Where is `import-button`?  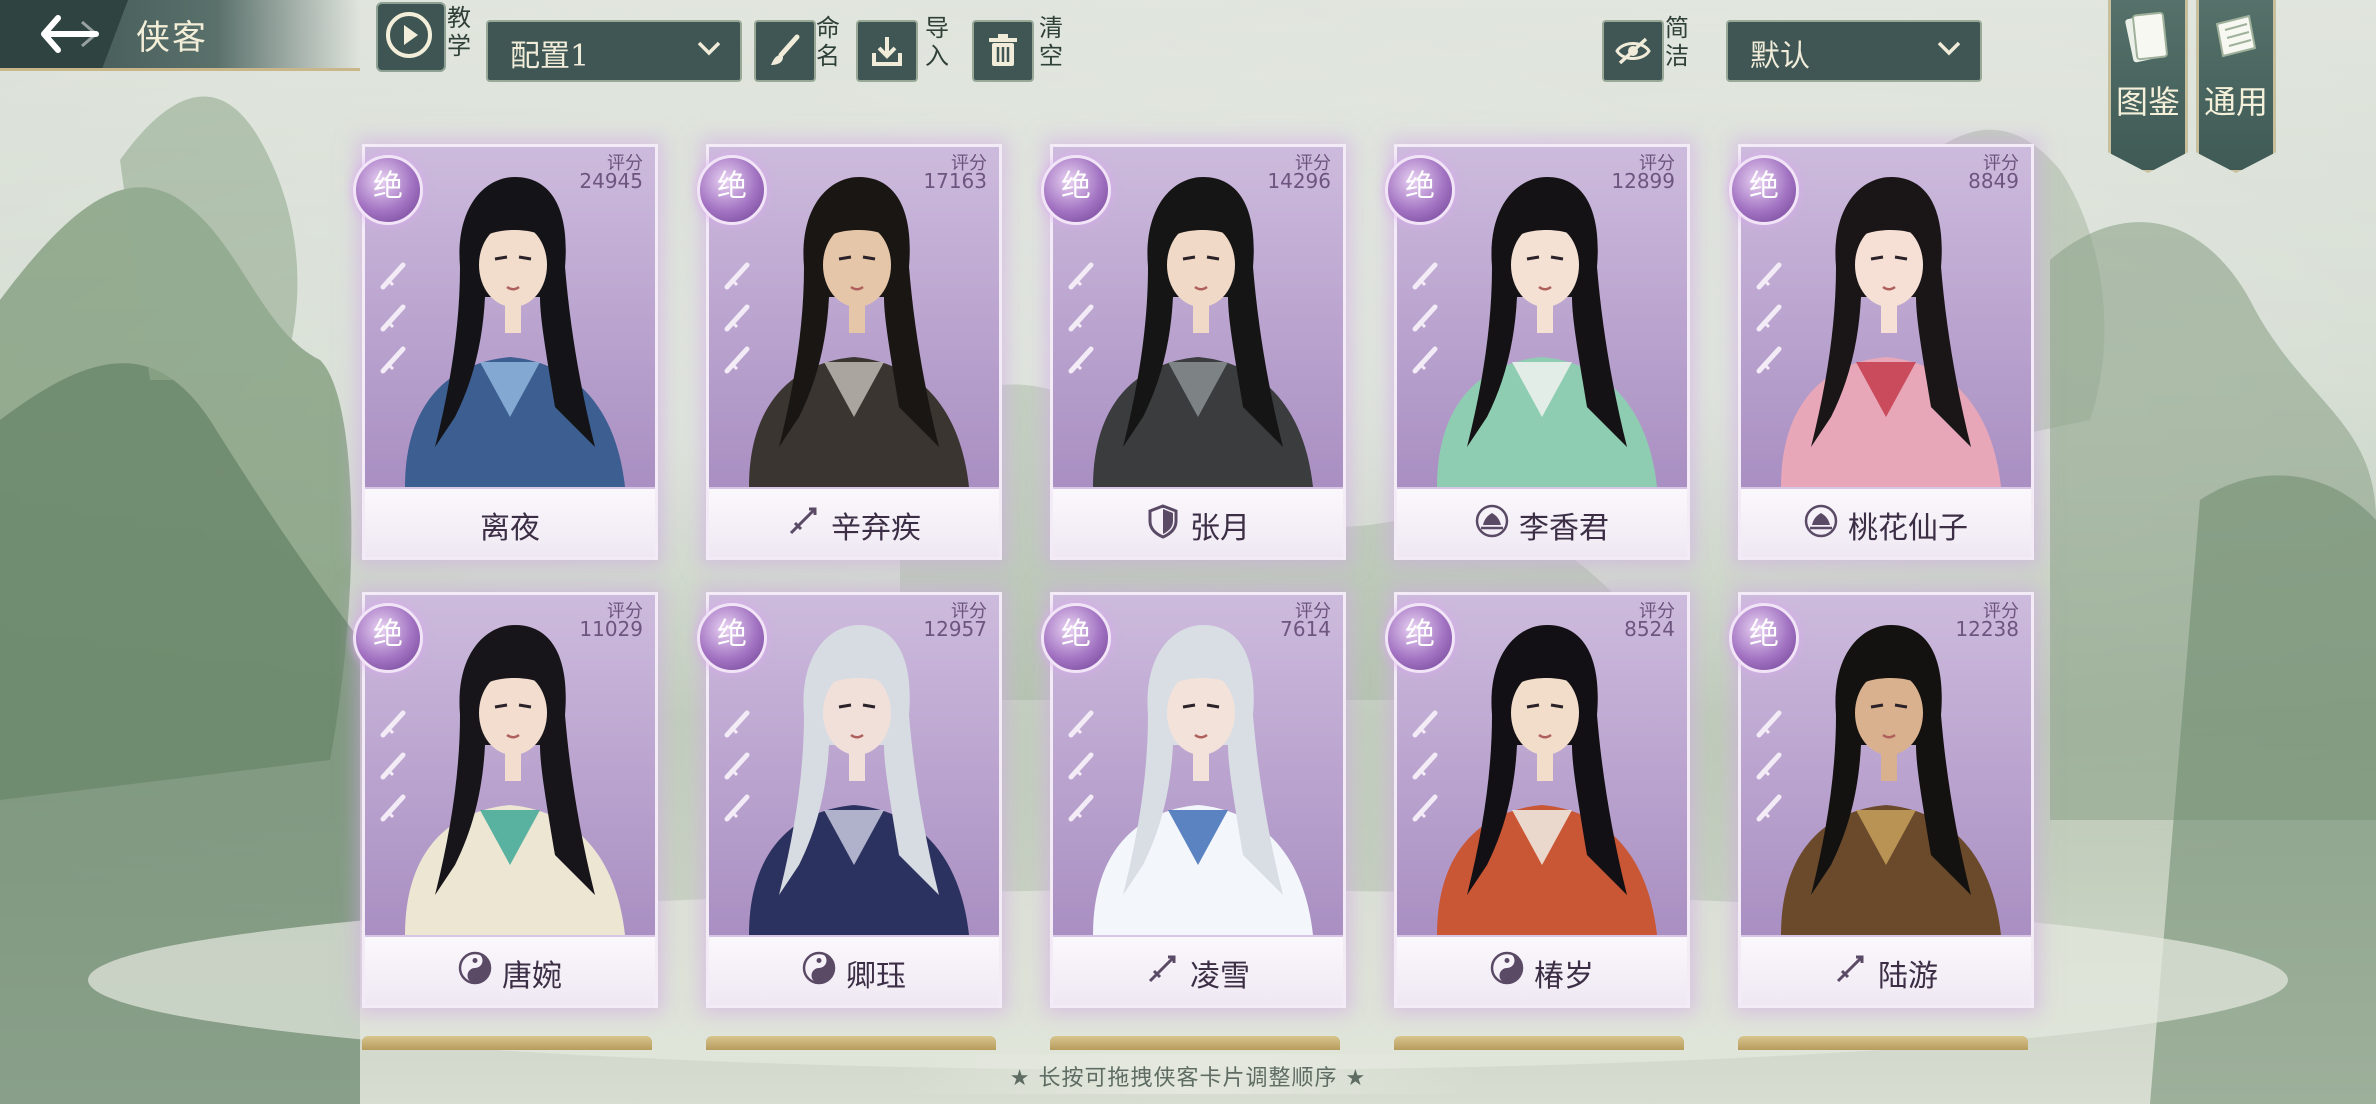 import-button is located at coordinates (887, 51).